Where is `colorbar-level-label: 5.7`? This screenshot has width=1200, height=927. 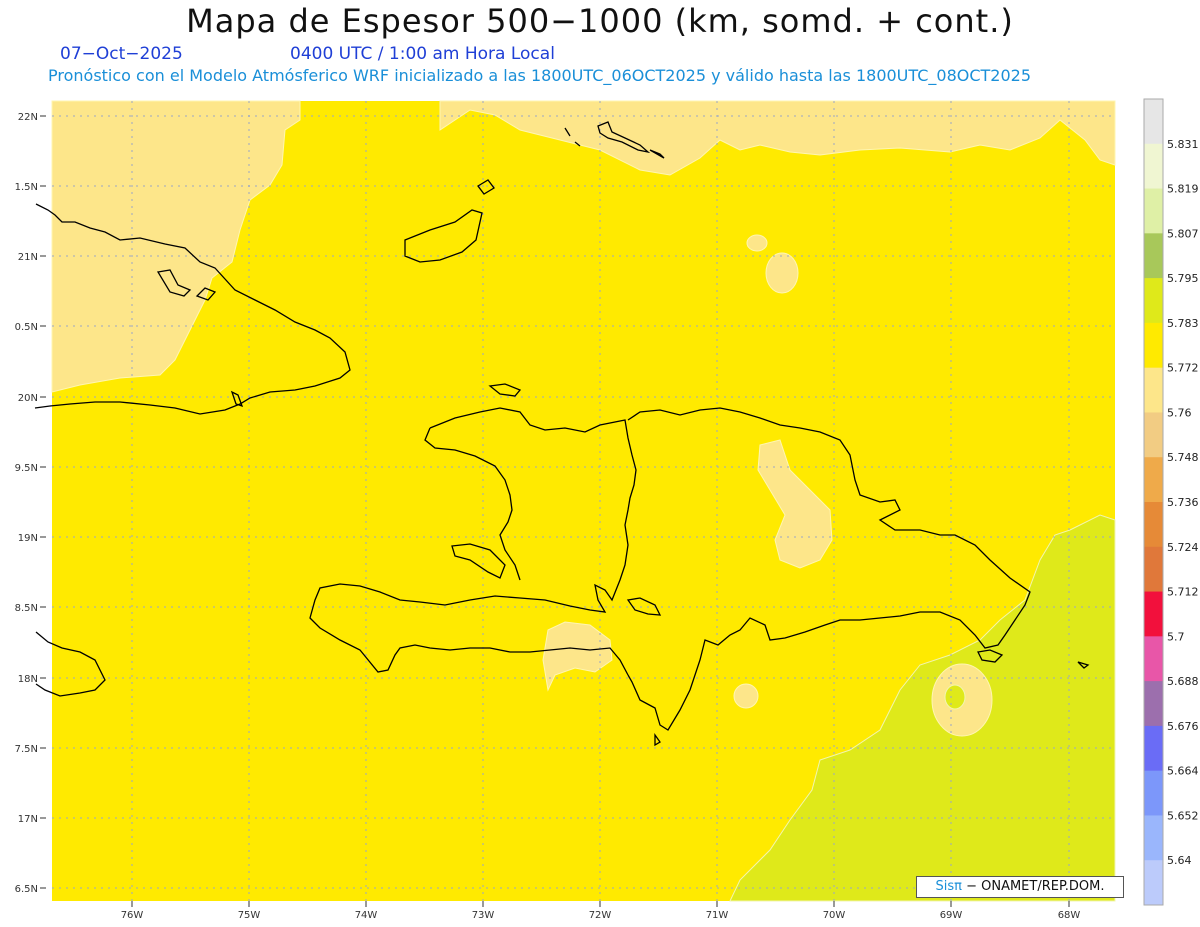
colorbar-level-label: 5.7 is located at coordinates (1176, 636).